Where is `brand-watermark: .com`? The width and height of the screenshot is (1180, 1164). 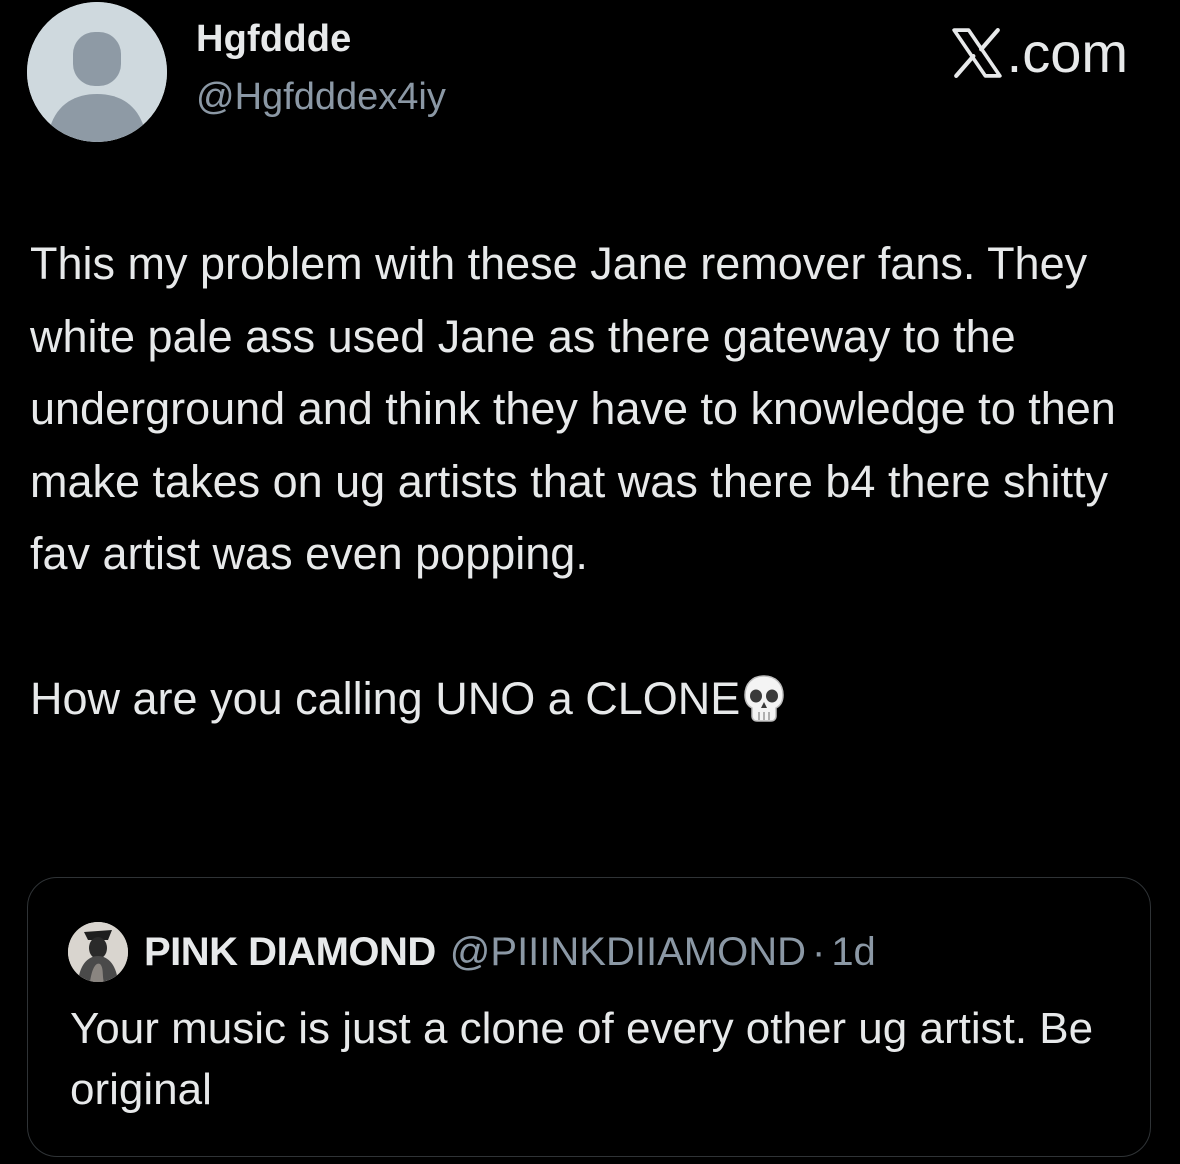 brand-watermark: .com is located at coordinates (1039, 52).